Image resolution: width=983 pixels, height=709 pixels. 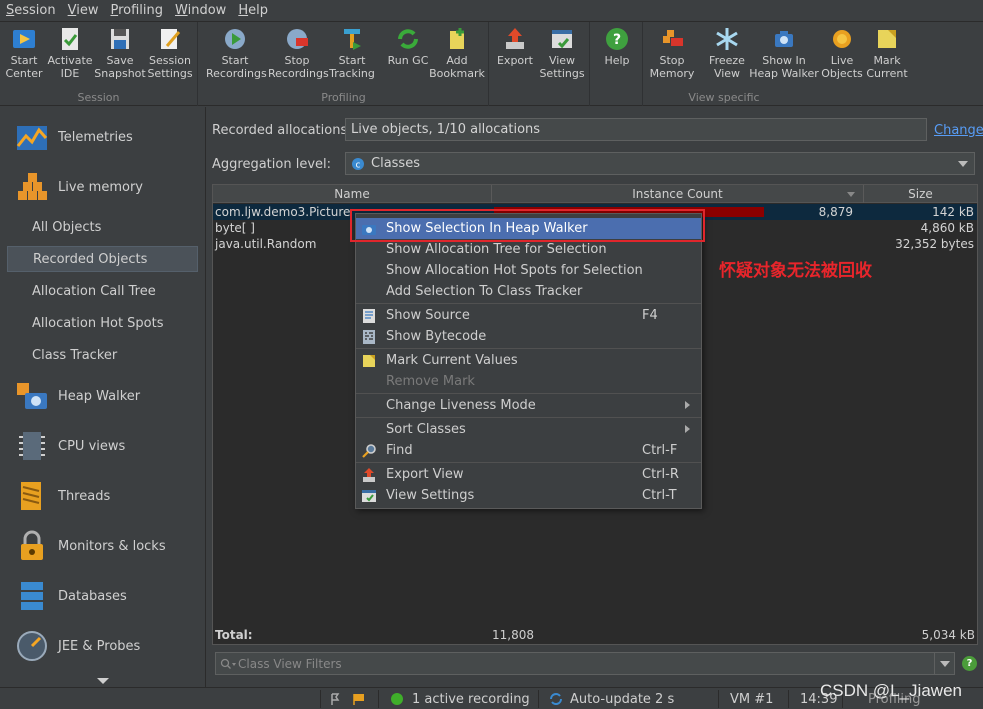 I want to click on menu-item-label: Show Allocation Hot Spots for Selection, so click(x=514, y=270).